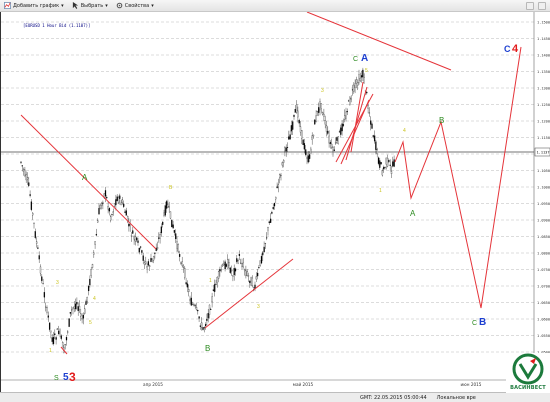 The width and height of the screenshot is (550, 402). I want to click on trend-line, so click(88, 182).